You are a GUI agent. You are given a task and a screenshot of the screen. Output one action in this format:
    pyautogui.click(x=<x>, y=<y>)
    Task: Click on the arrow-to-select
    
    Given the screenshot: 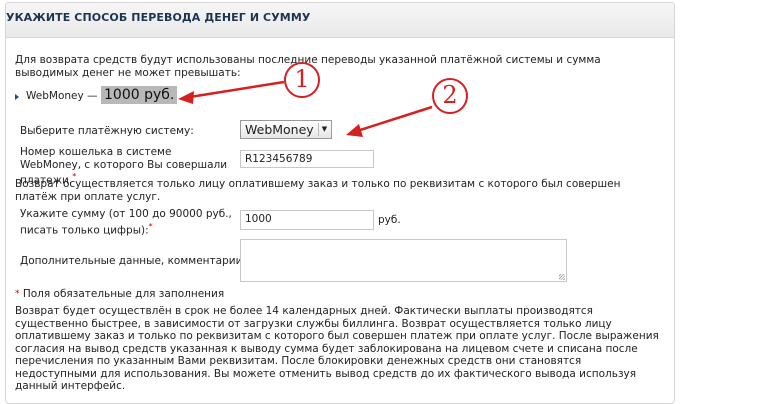 What is the action you would take?
    pyautogui.click(x=394, y=119)
    